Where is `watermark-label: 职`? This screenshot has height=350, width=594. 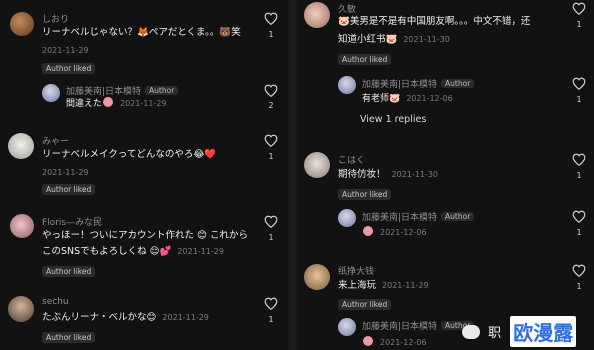
watermark-label: 职 is located at coordinates (495, 333).